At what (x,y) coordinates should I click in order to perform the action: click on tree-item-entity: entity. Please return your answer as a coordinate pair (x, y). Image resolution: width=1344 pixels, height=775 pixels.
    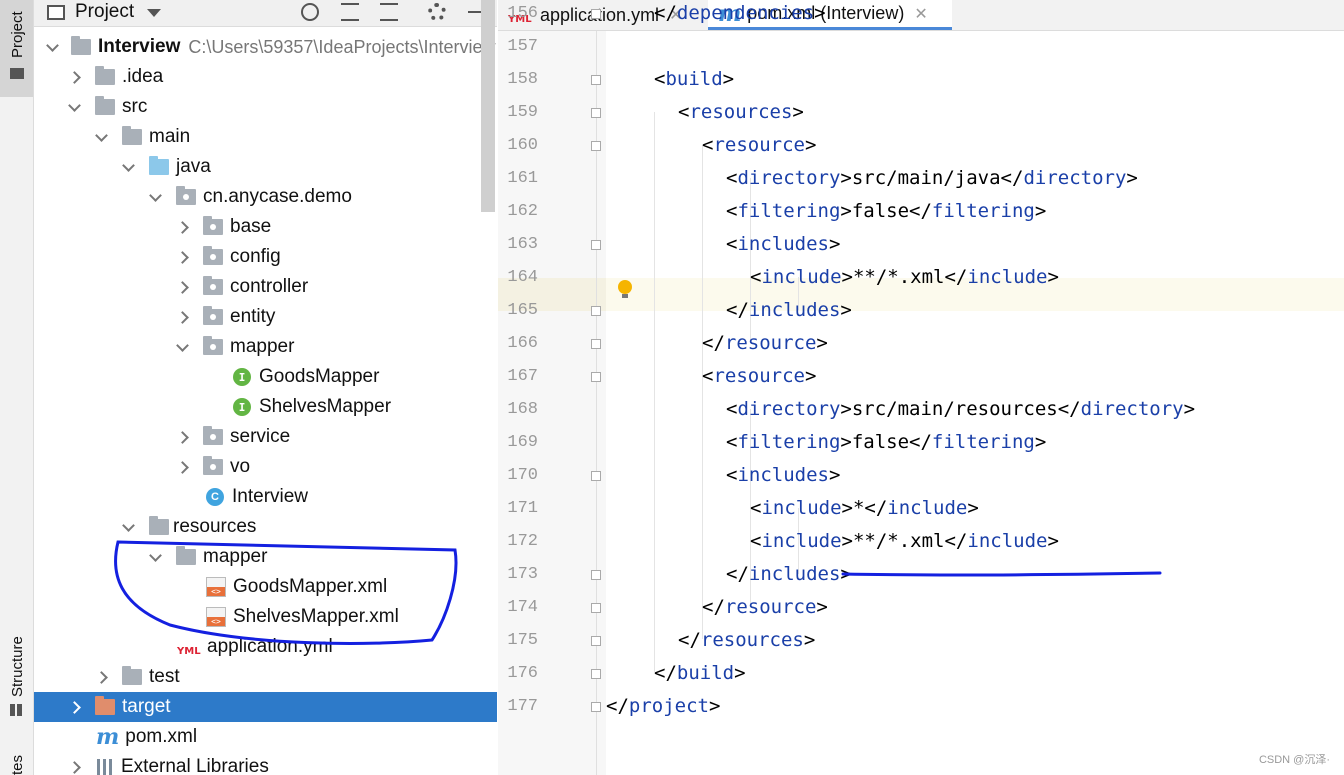
    Looking at the image, I should click on (265, 317).